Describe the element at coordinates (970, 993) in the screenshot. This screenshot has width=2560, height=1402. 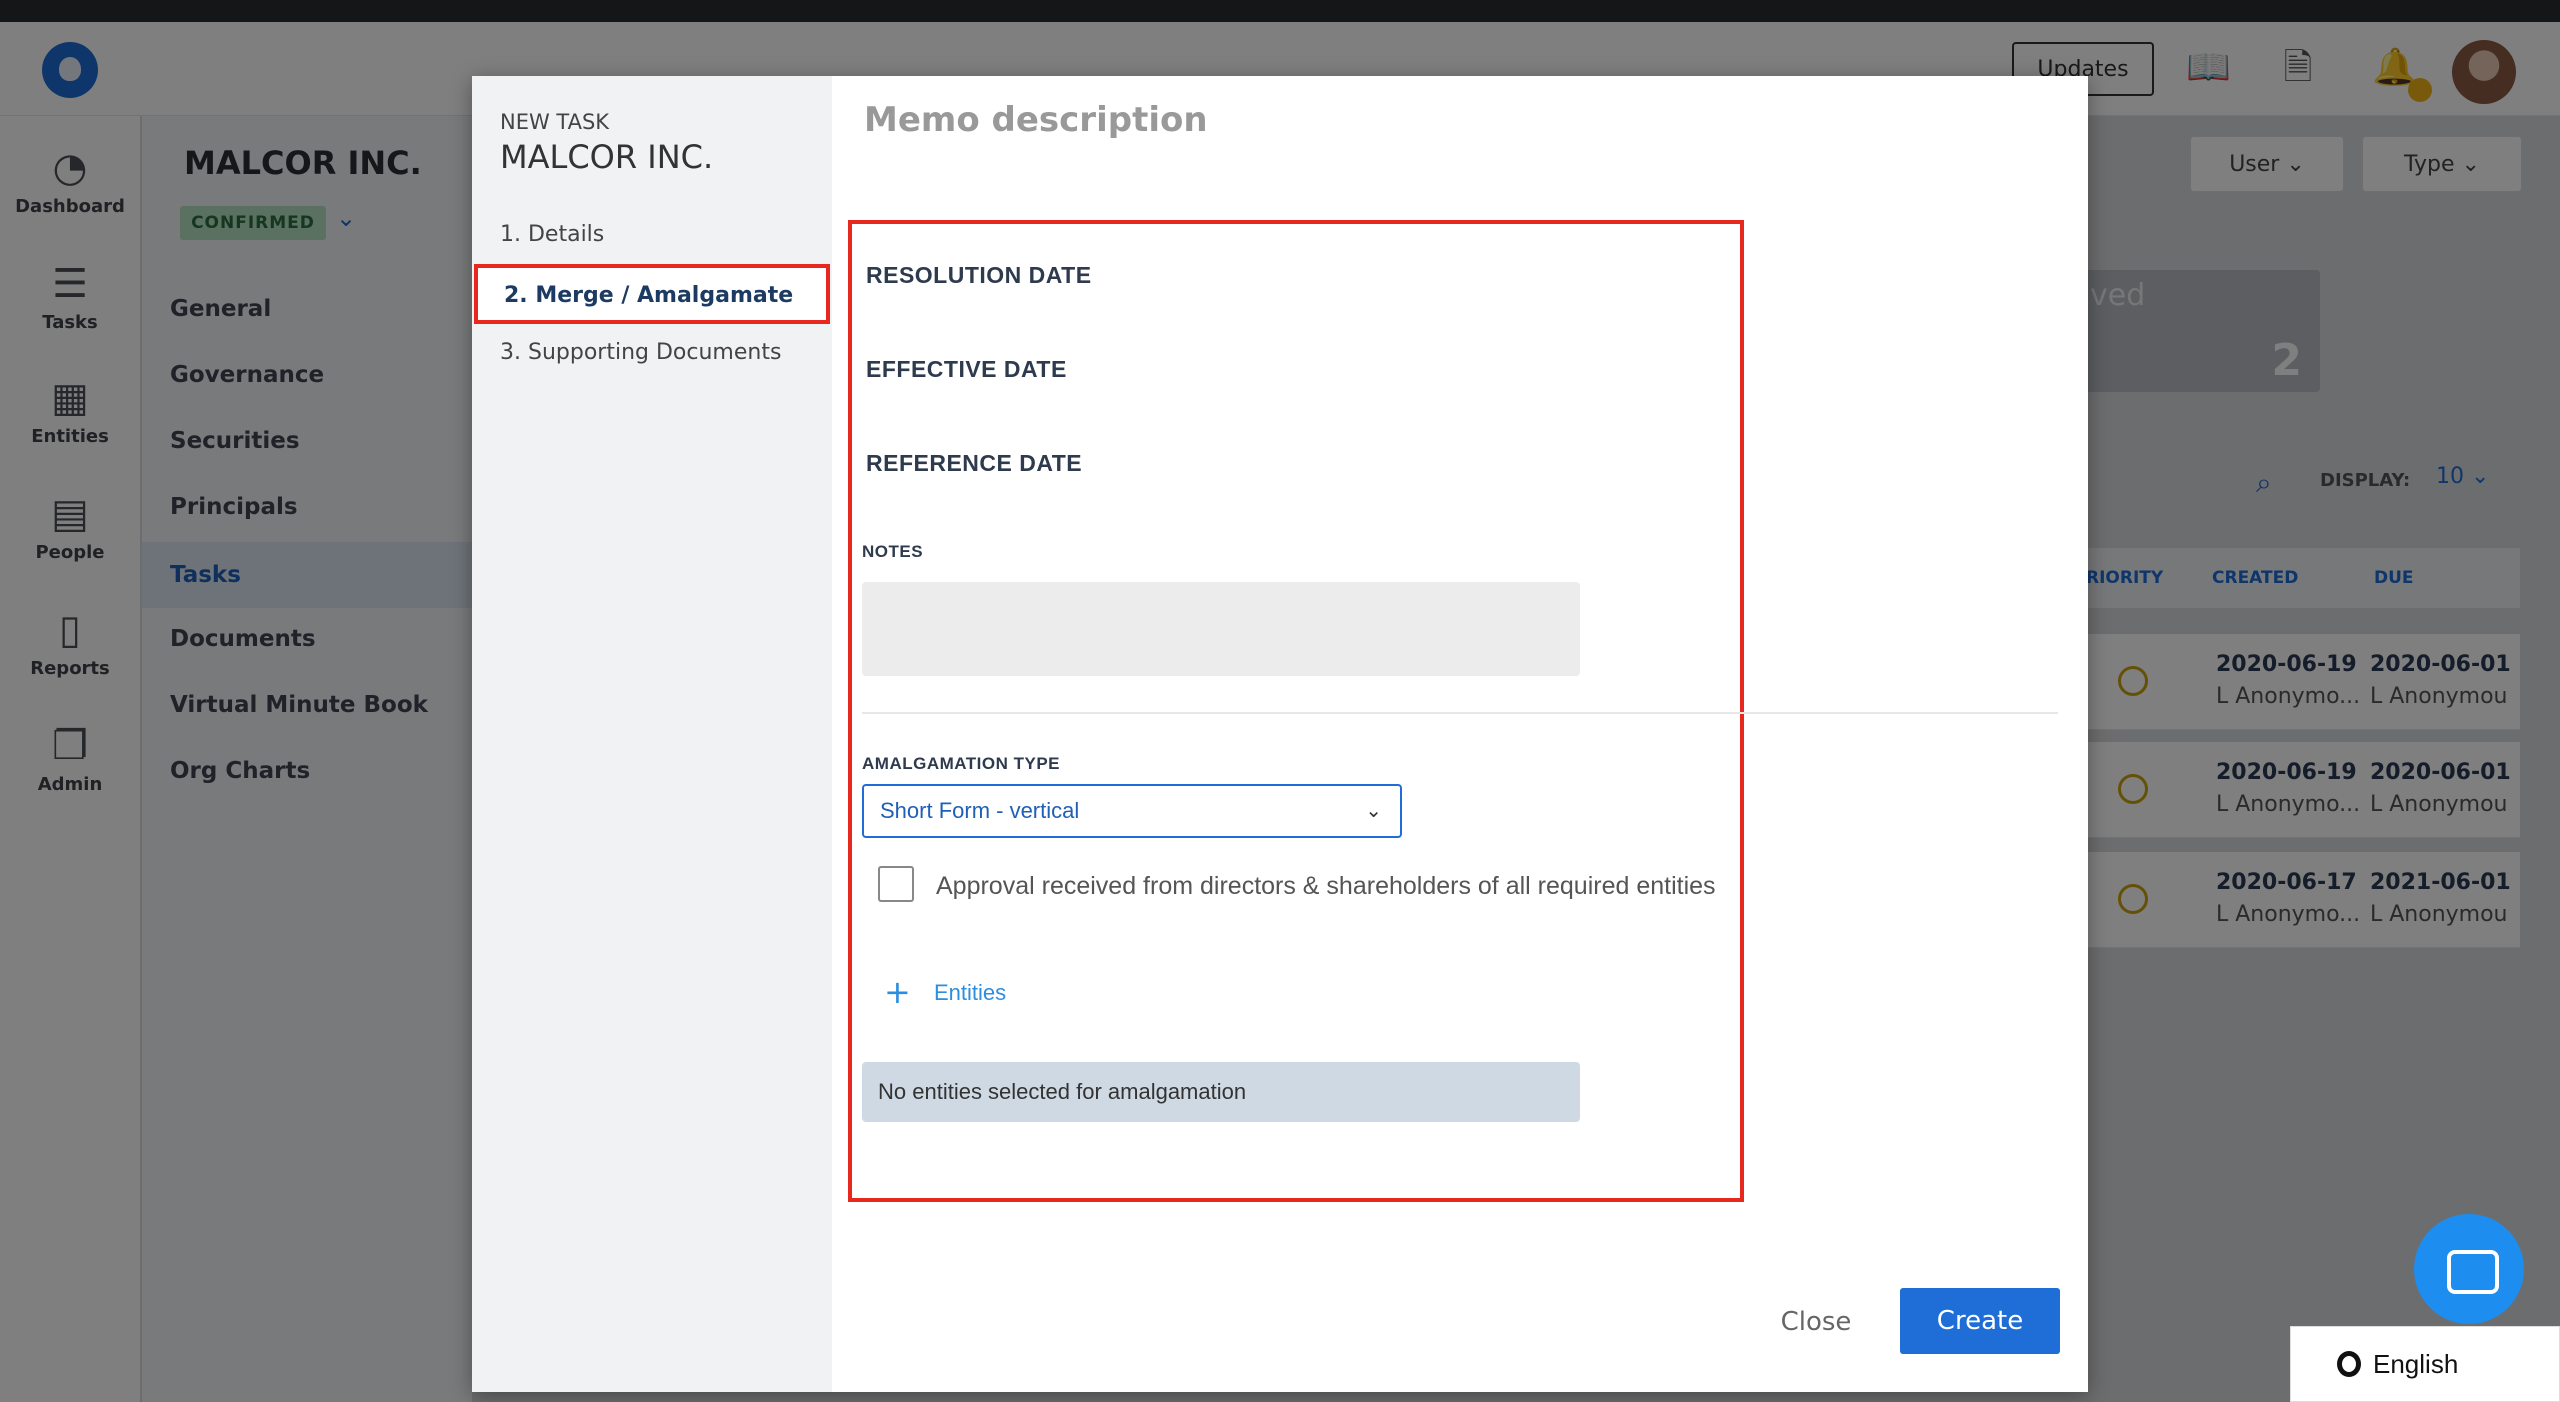
I see `add-entities-link: Entities` at that location.